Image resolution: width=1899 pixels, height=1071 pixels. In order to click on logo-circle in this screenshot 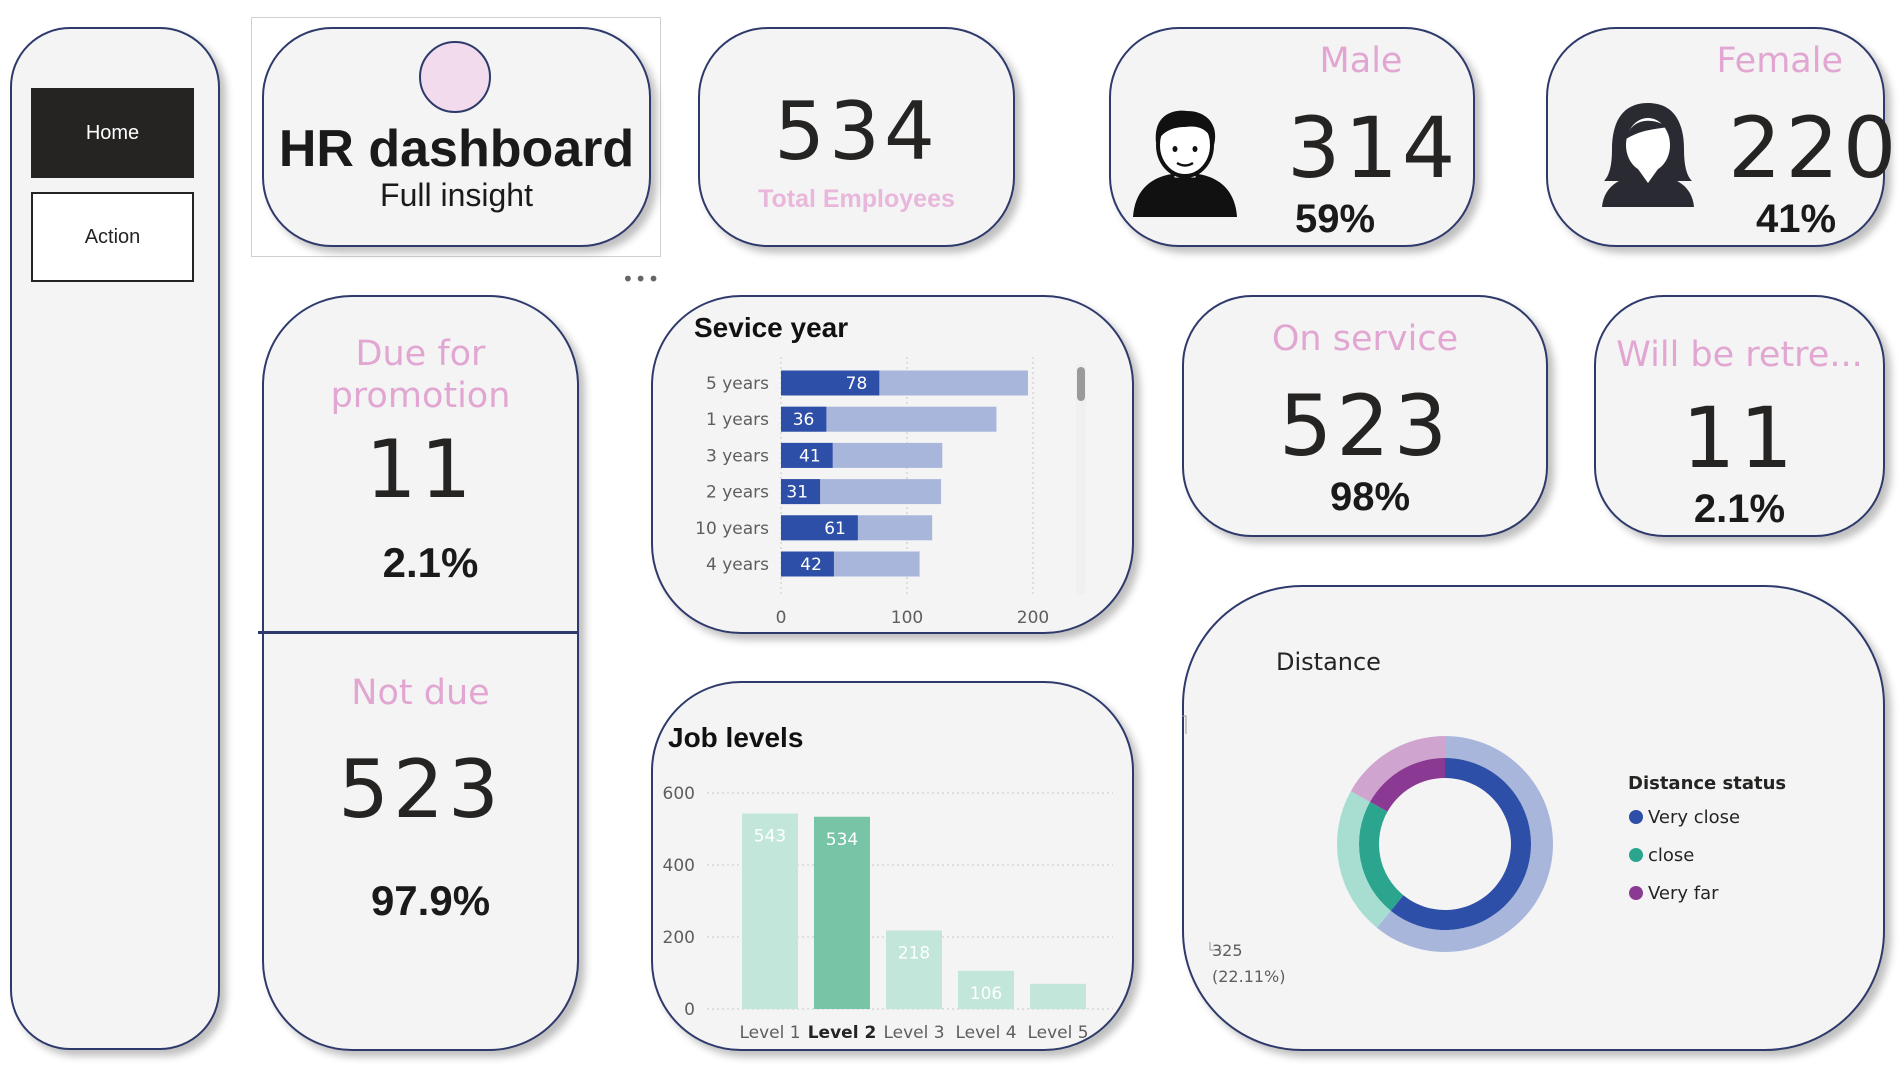, I will do `click(455, 77)`.